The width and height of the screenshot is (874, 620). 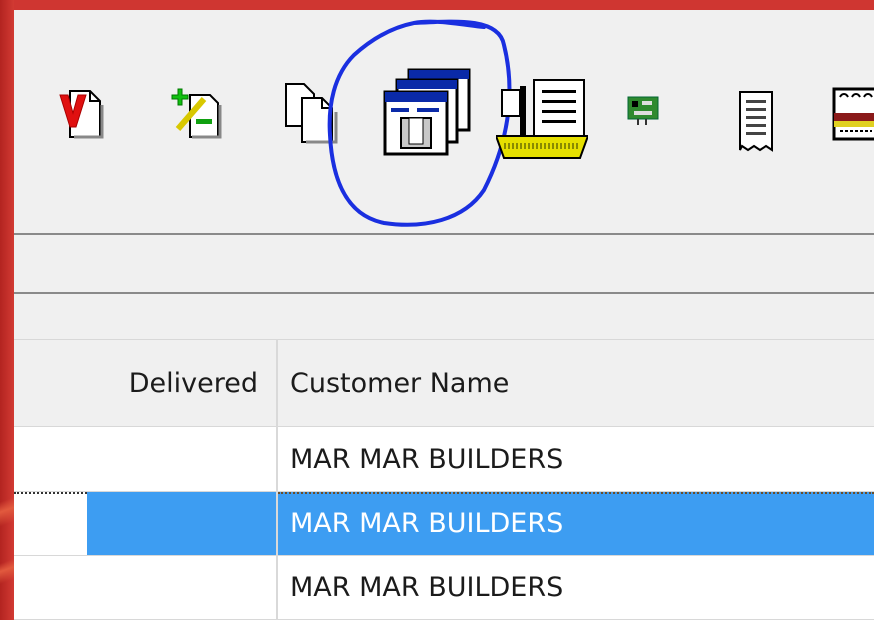 I want to click on table-row-selected: MAR MAR BUILDERS, so click(x=444, y=524).